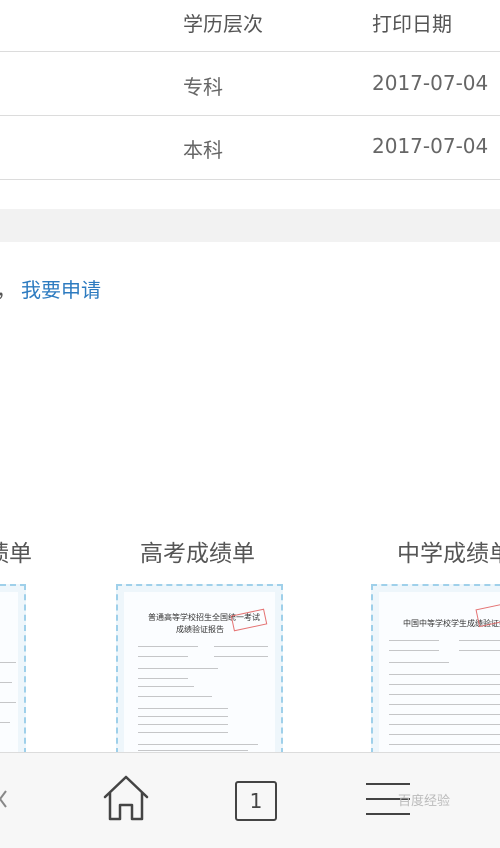 Image resolution: width=500 pixels, height=848 pixels. Describe the element at coordinates (200, 629) in the screenshot. I see `doc-subheading: 成绩验证报告` at that location.